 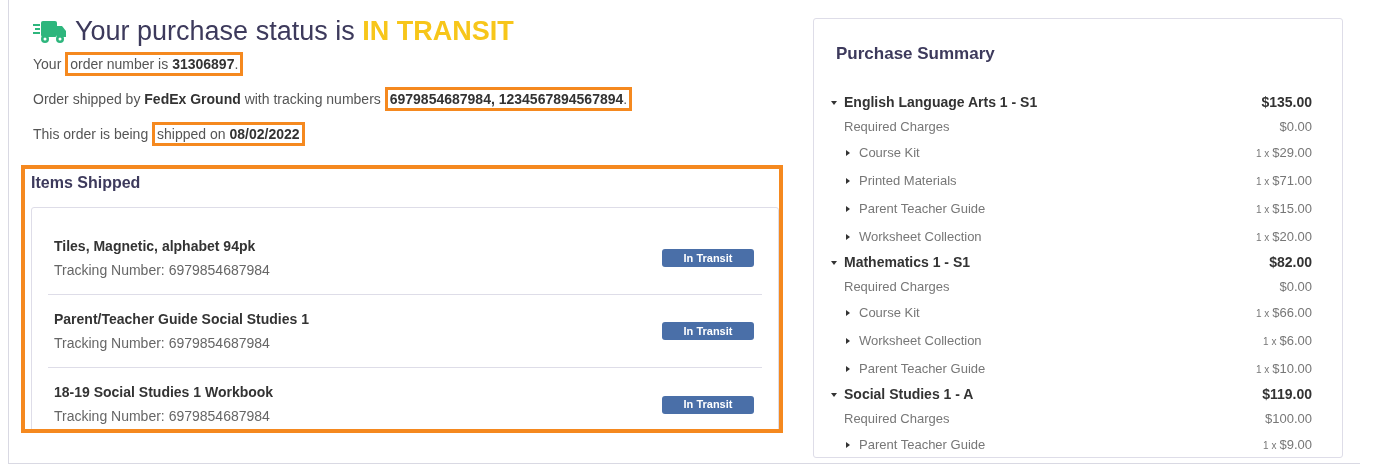 I want to click on order-detail-text: This order is being shipped on 08/02/2022, so click(x=409, y=134).